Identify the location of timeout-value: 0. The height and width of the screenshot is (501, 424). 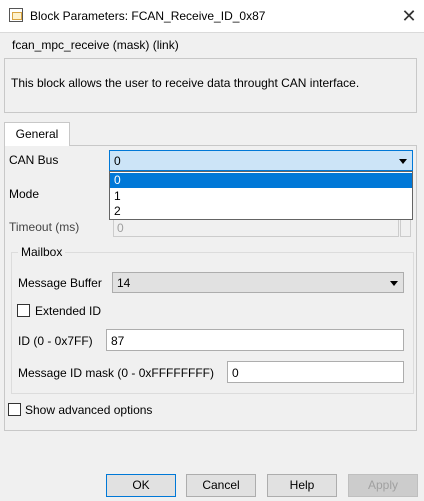
(120, 228).